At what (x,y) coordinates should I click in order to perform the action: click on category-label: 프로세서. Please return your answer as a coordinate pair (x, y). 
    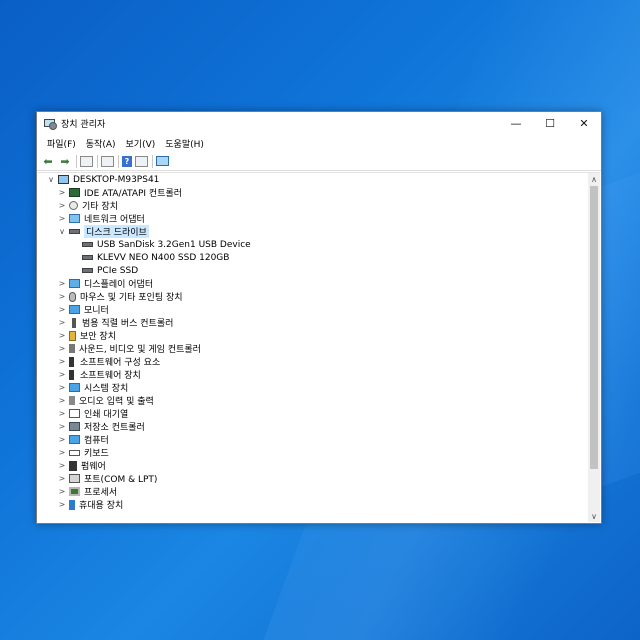
    Looking at the image, I should click on (101, 493).